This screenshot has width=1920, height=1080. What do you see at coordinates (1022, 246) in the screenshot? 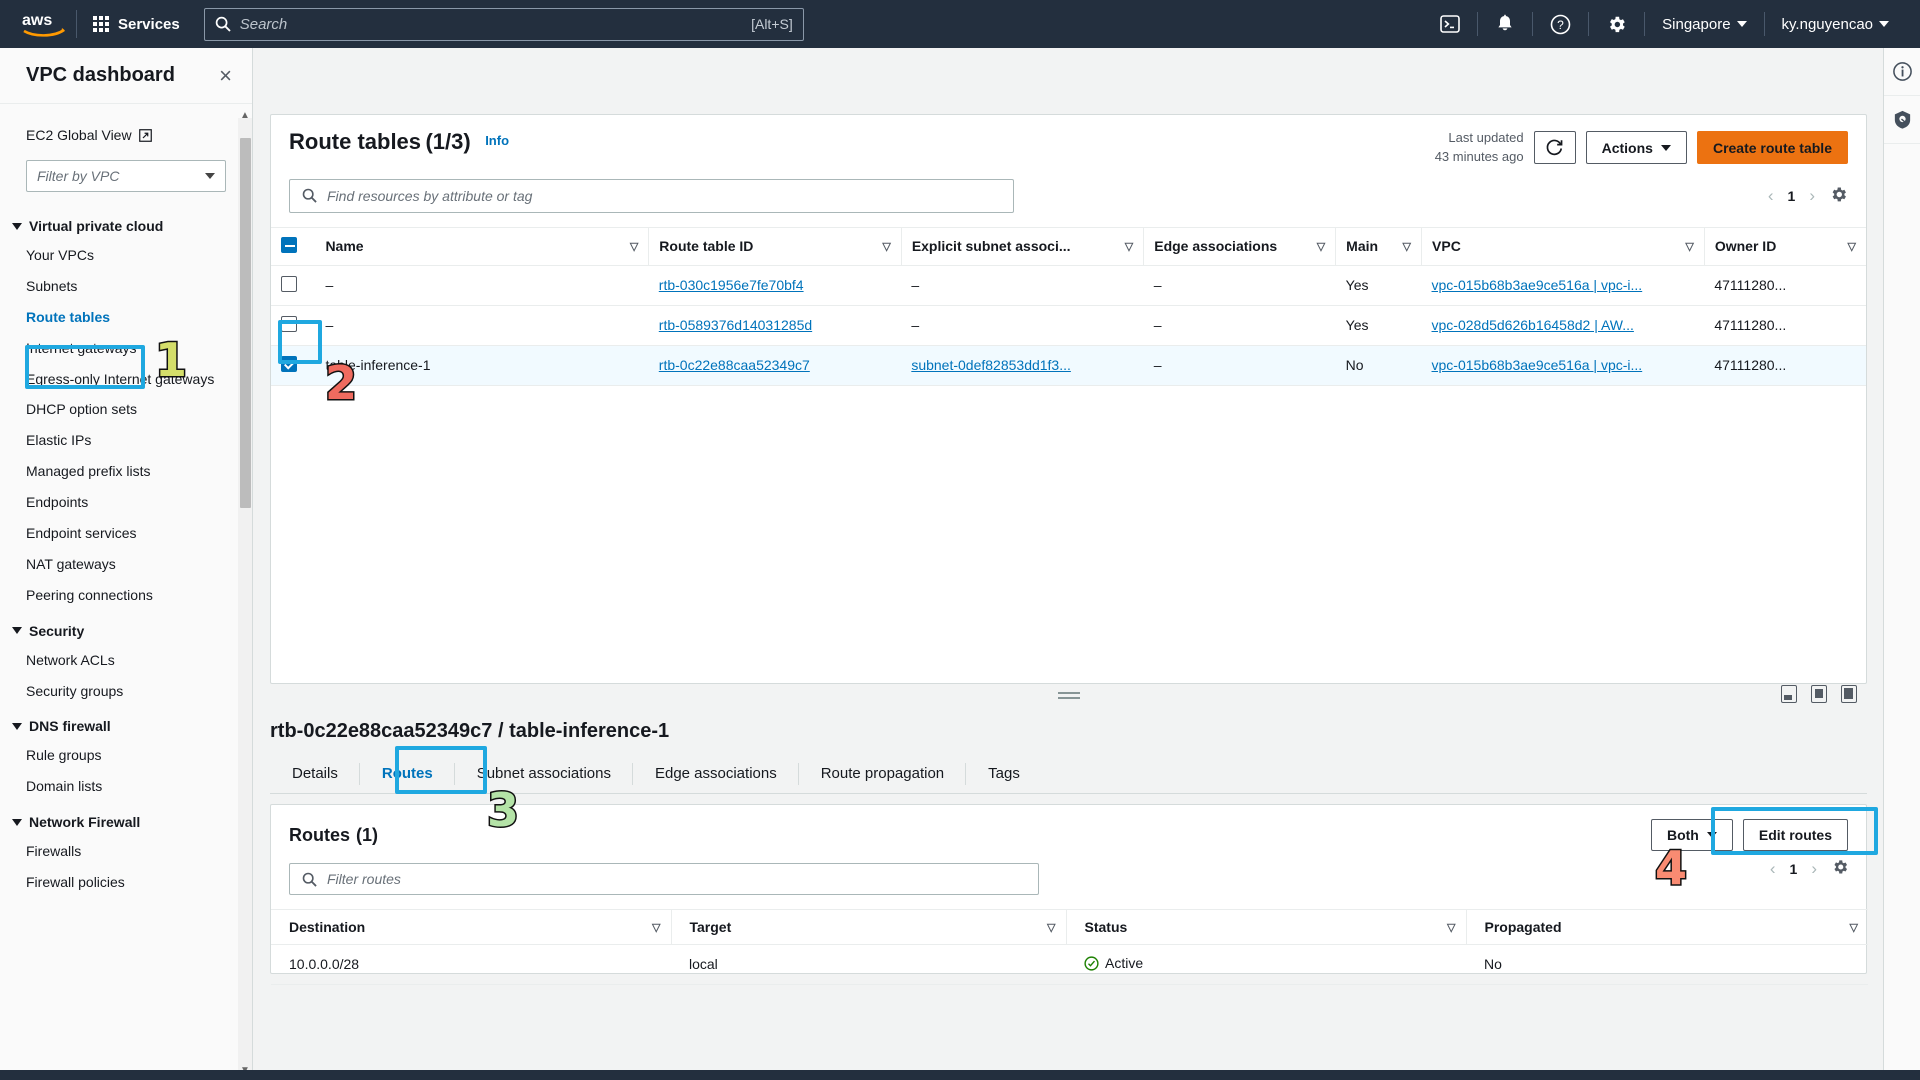
I see `column-header-explicit-subnet-associ: Explicit subnet associ... ▽` at bounding box center [1022, 246].